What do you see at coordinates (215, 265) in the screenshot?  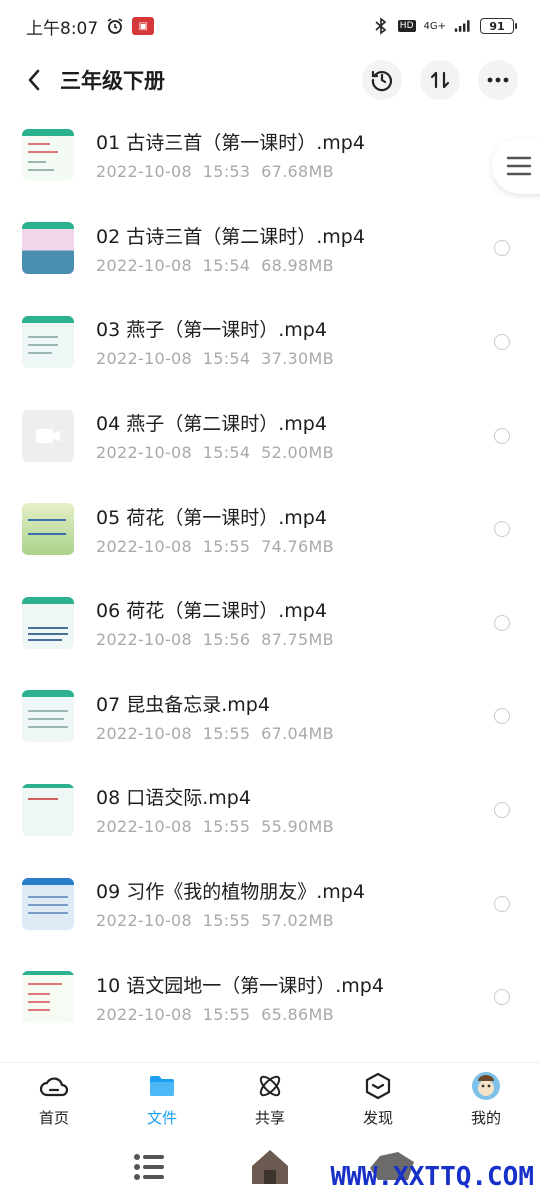 I see `file-meta: 2022-10-08 15:54 68.98MB` at bounding box center [215, 265].